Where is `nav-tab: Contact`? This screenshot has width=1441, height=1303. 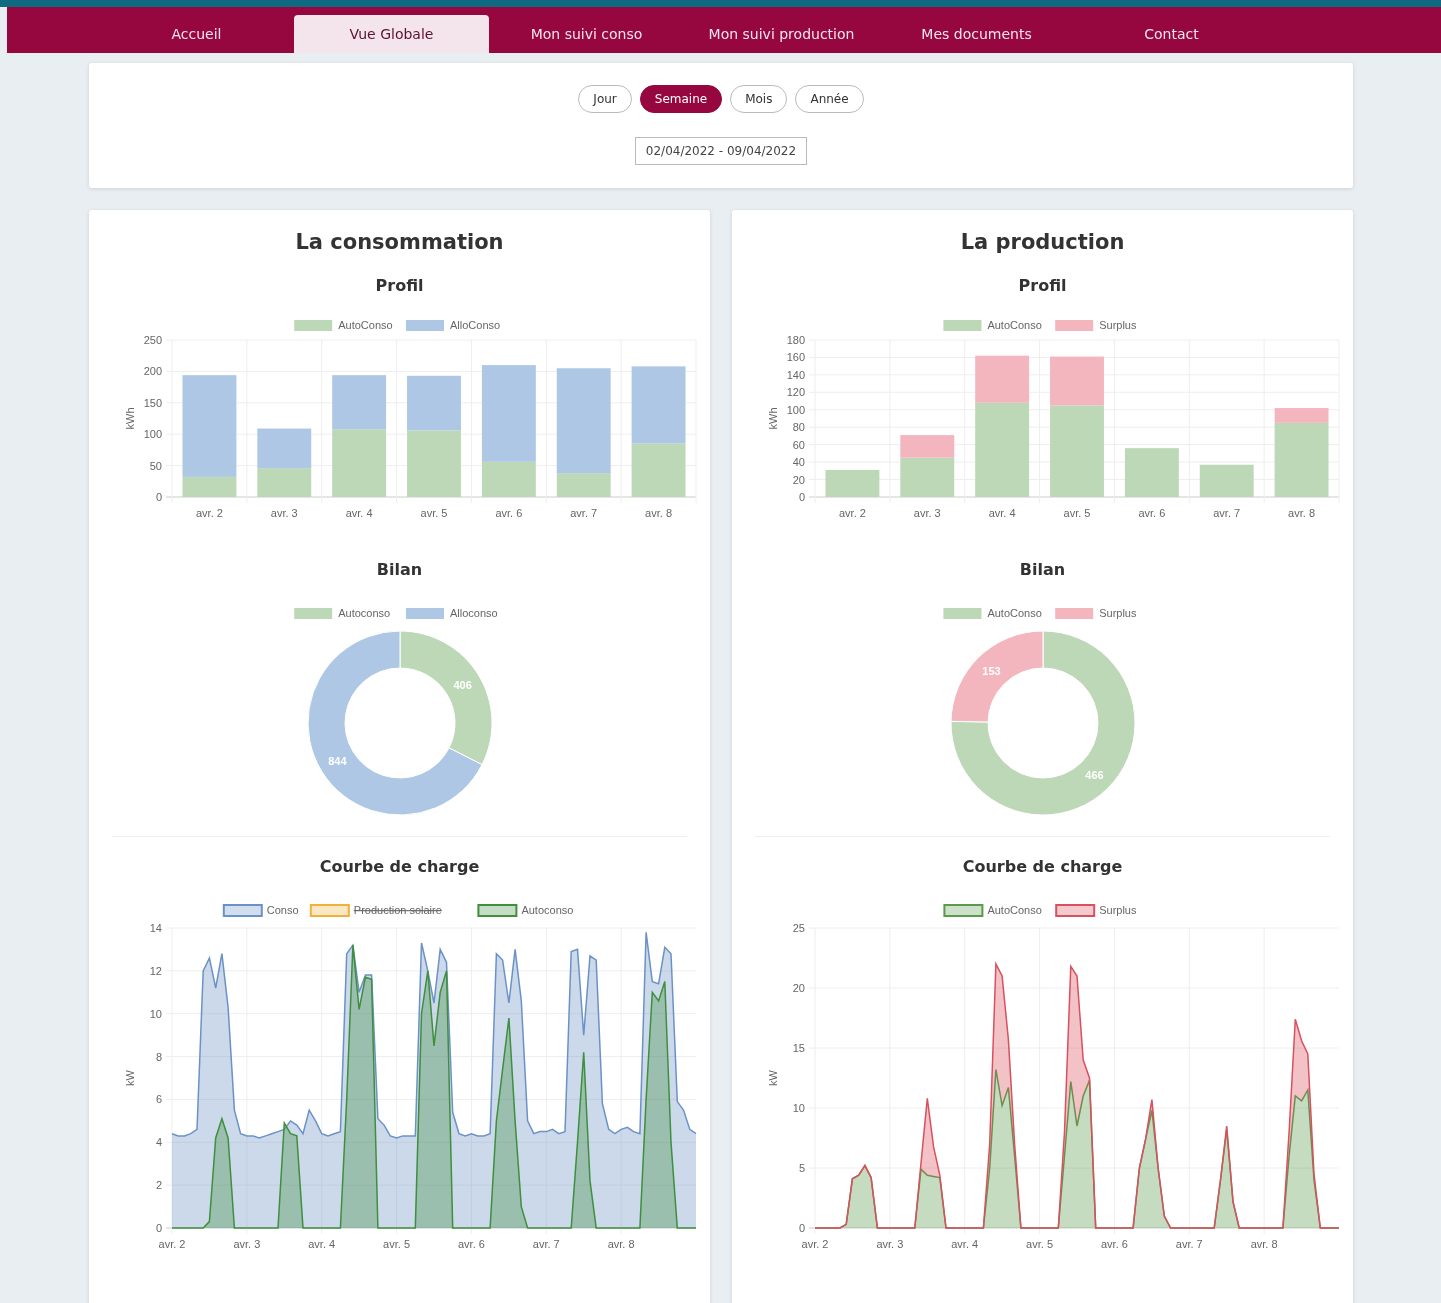
nav-tab: Contact is located at coordinates (1171, 34).